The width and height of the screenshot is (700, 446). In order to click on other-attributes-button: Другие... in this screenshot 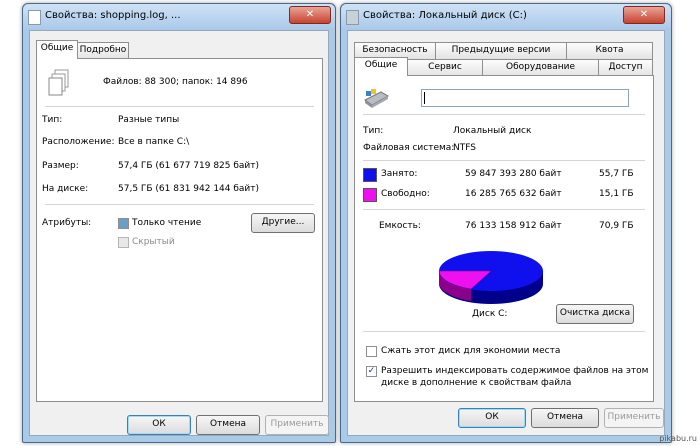, I will do `click(283, 223)`.